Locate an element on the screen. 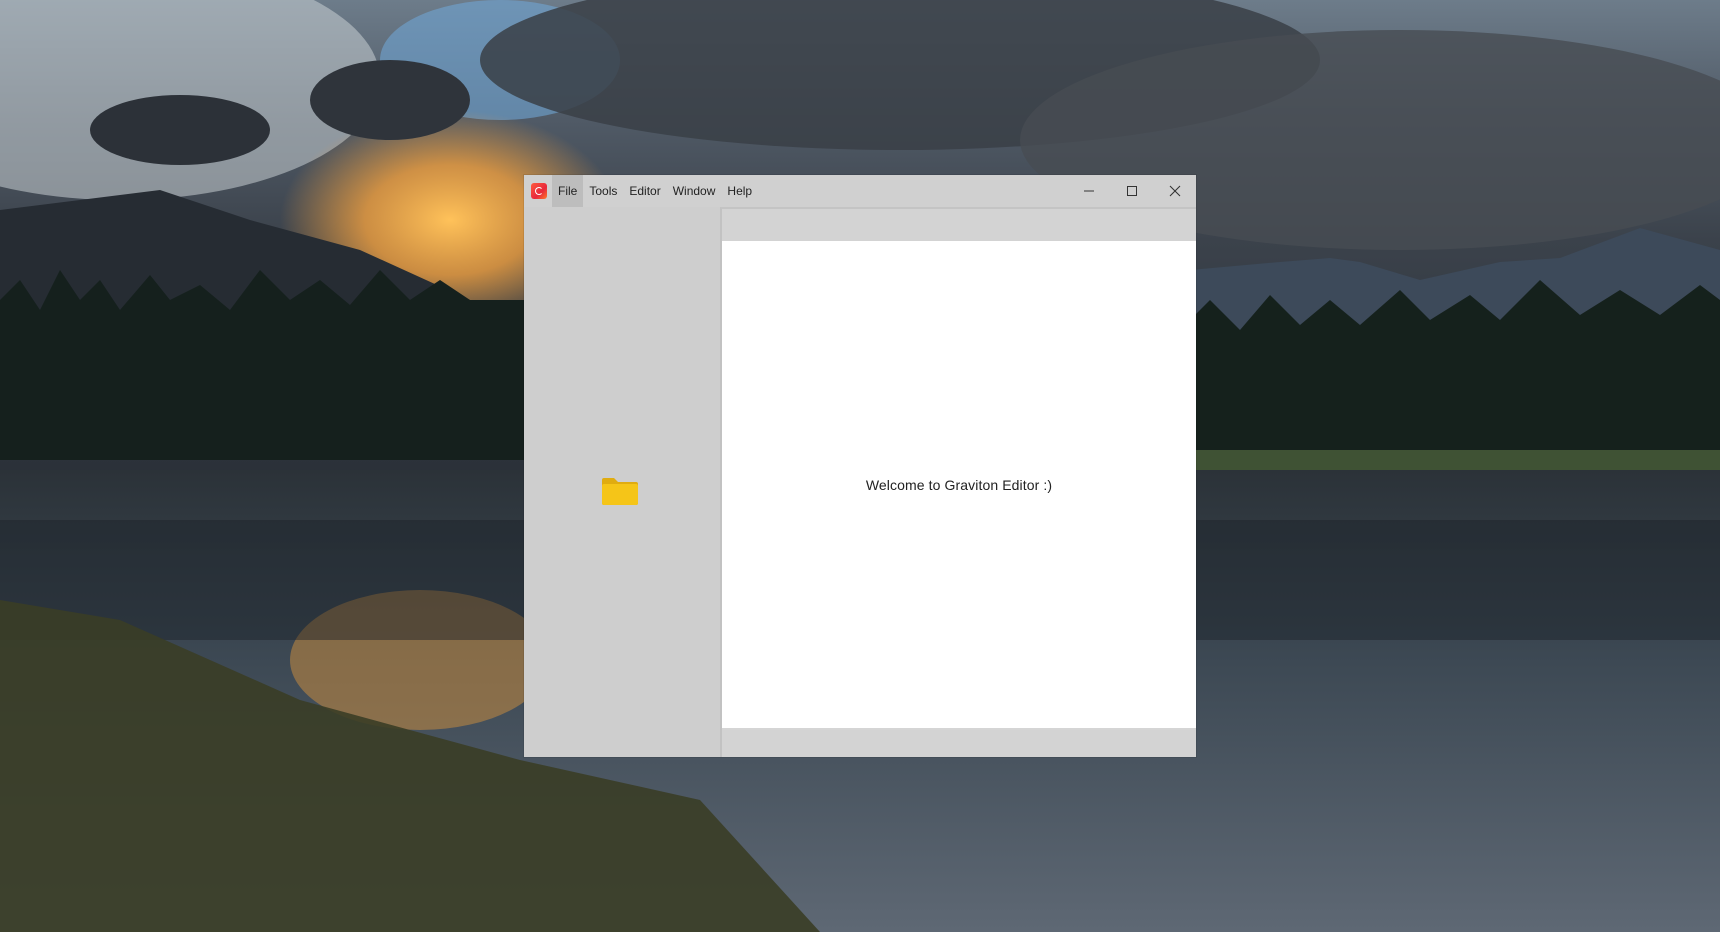 The image size is (1720, 932). minimize-icon is located at coordinates (1088, 191).